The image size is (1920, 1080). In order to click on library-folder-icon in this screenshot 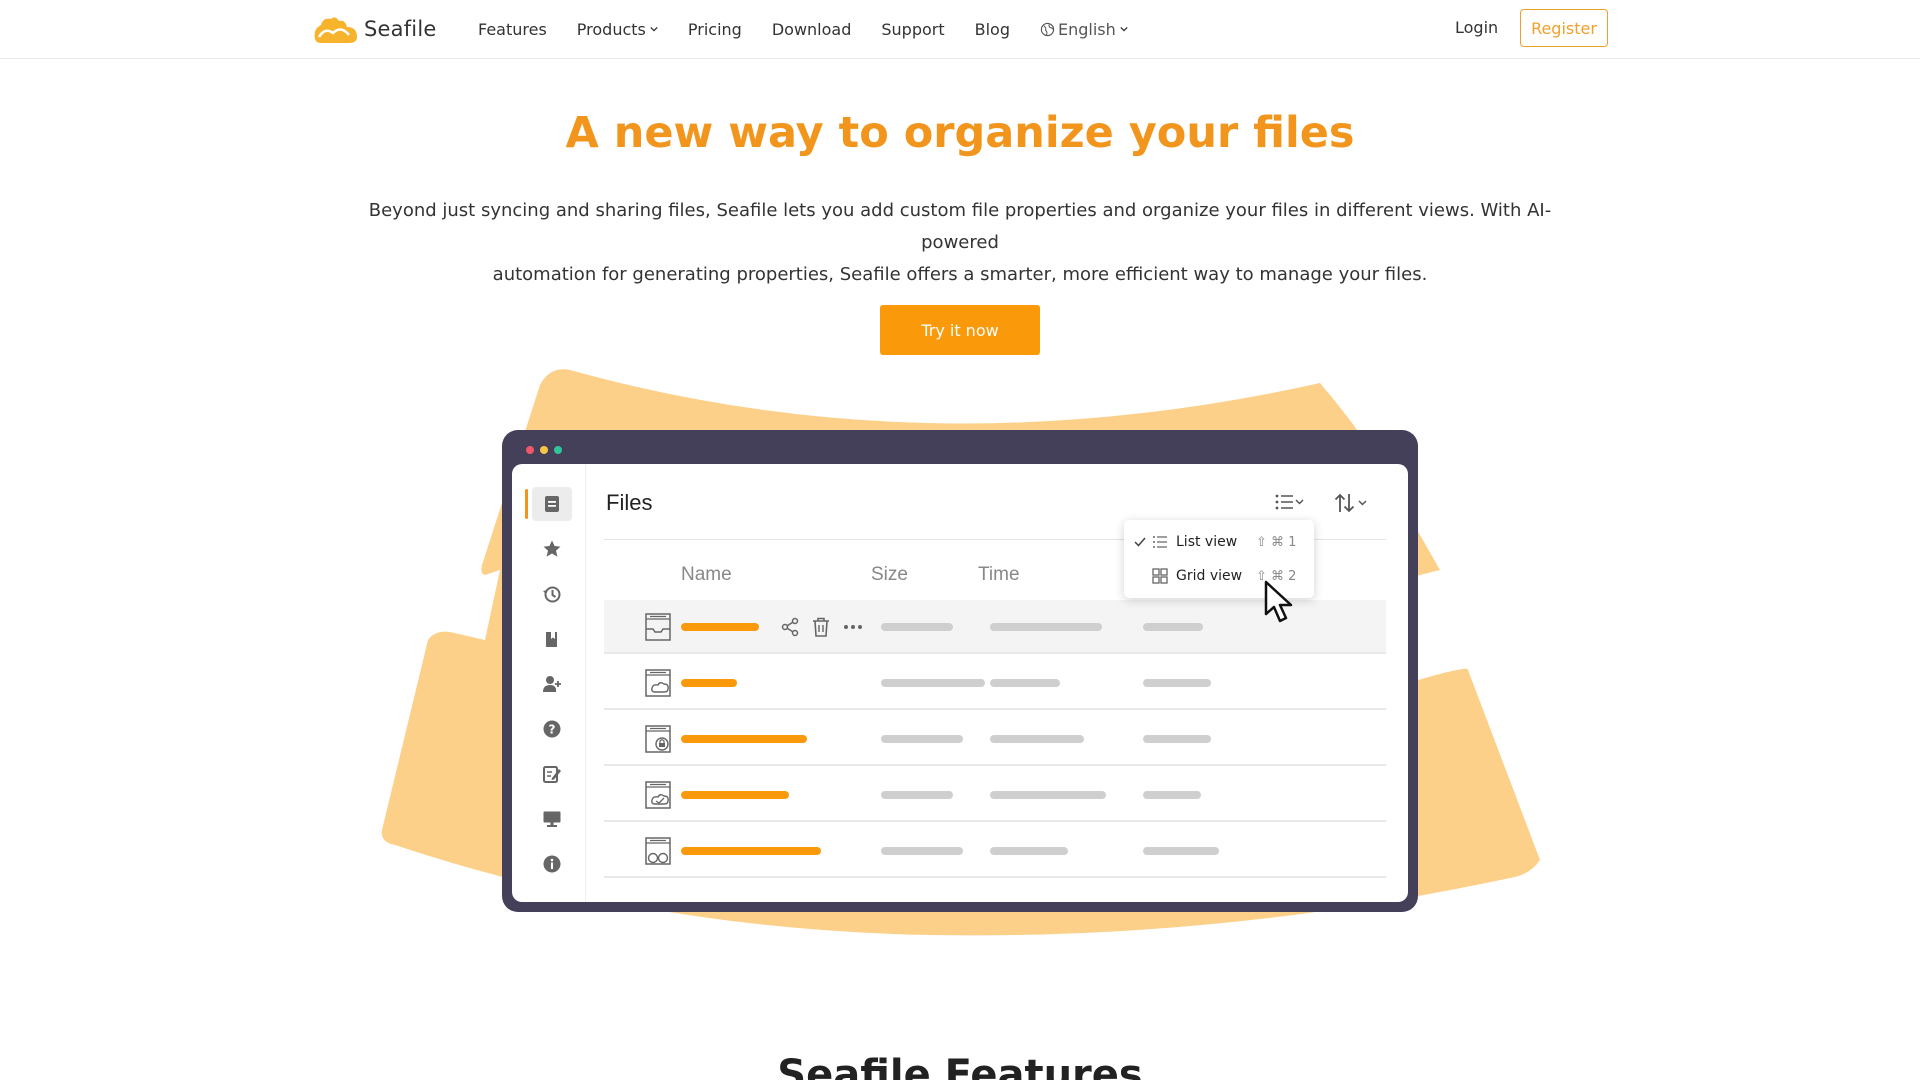, I will do `click(658, 627)`.